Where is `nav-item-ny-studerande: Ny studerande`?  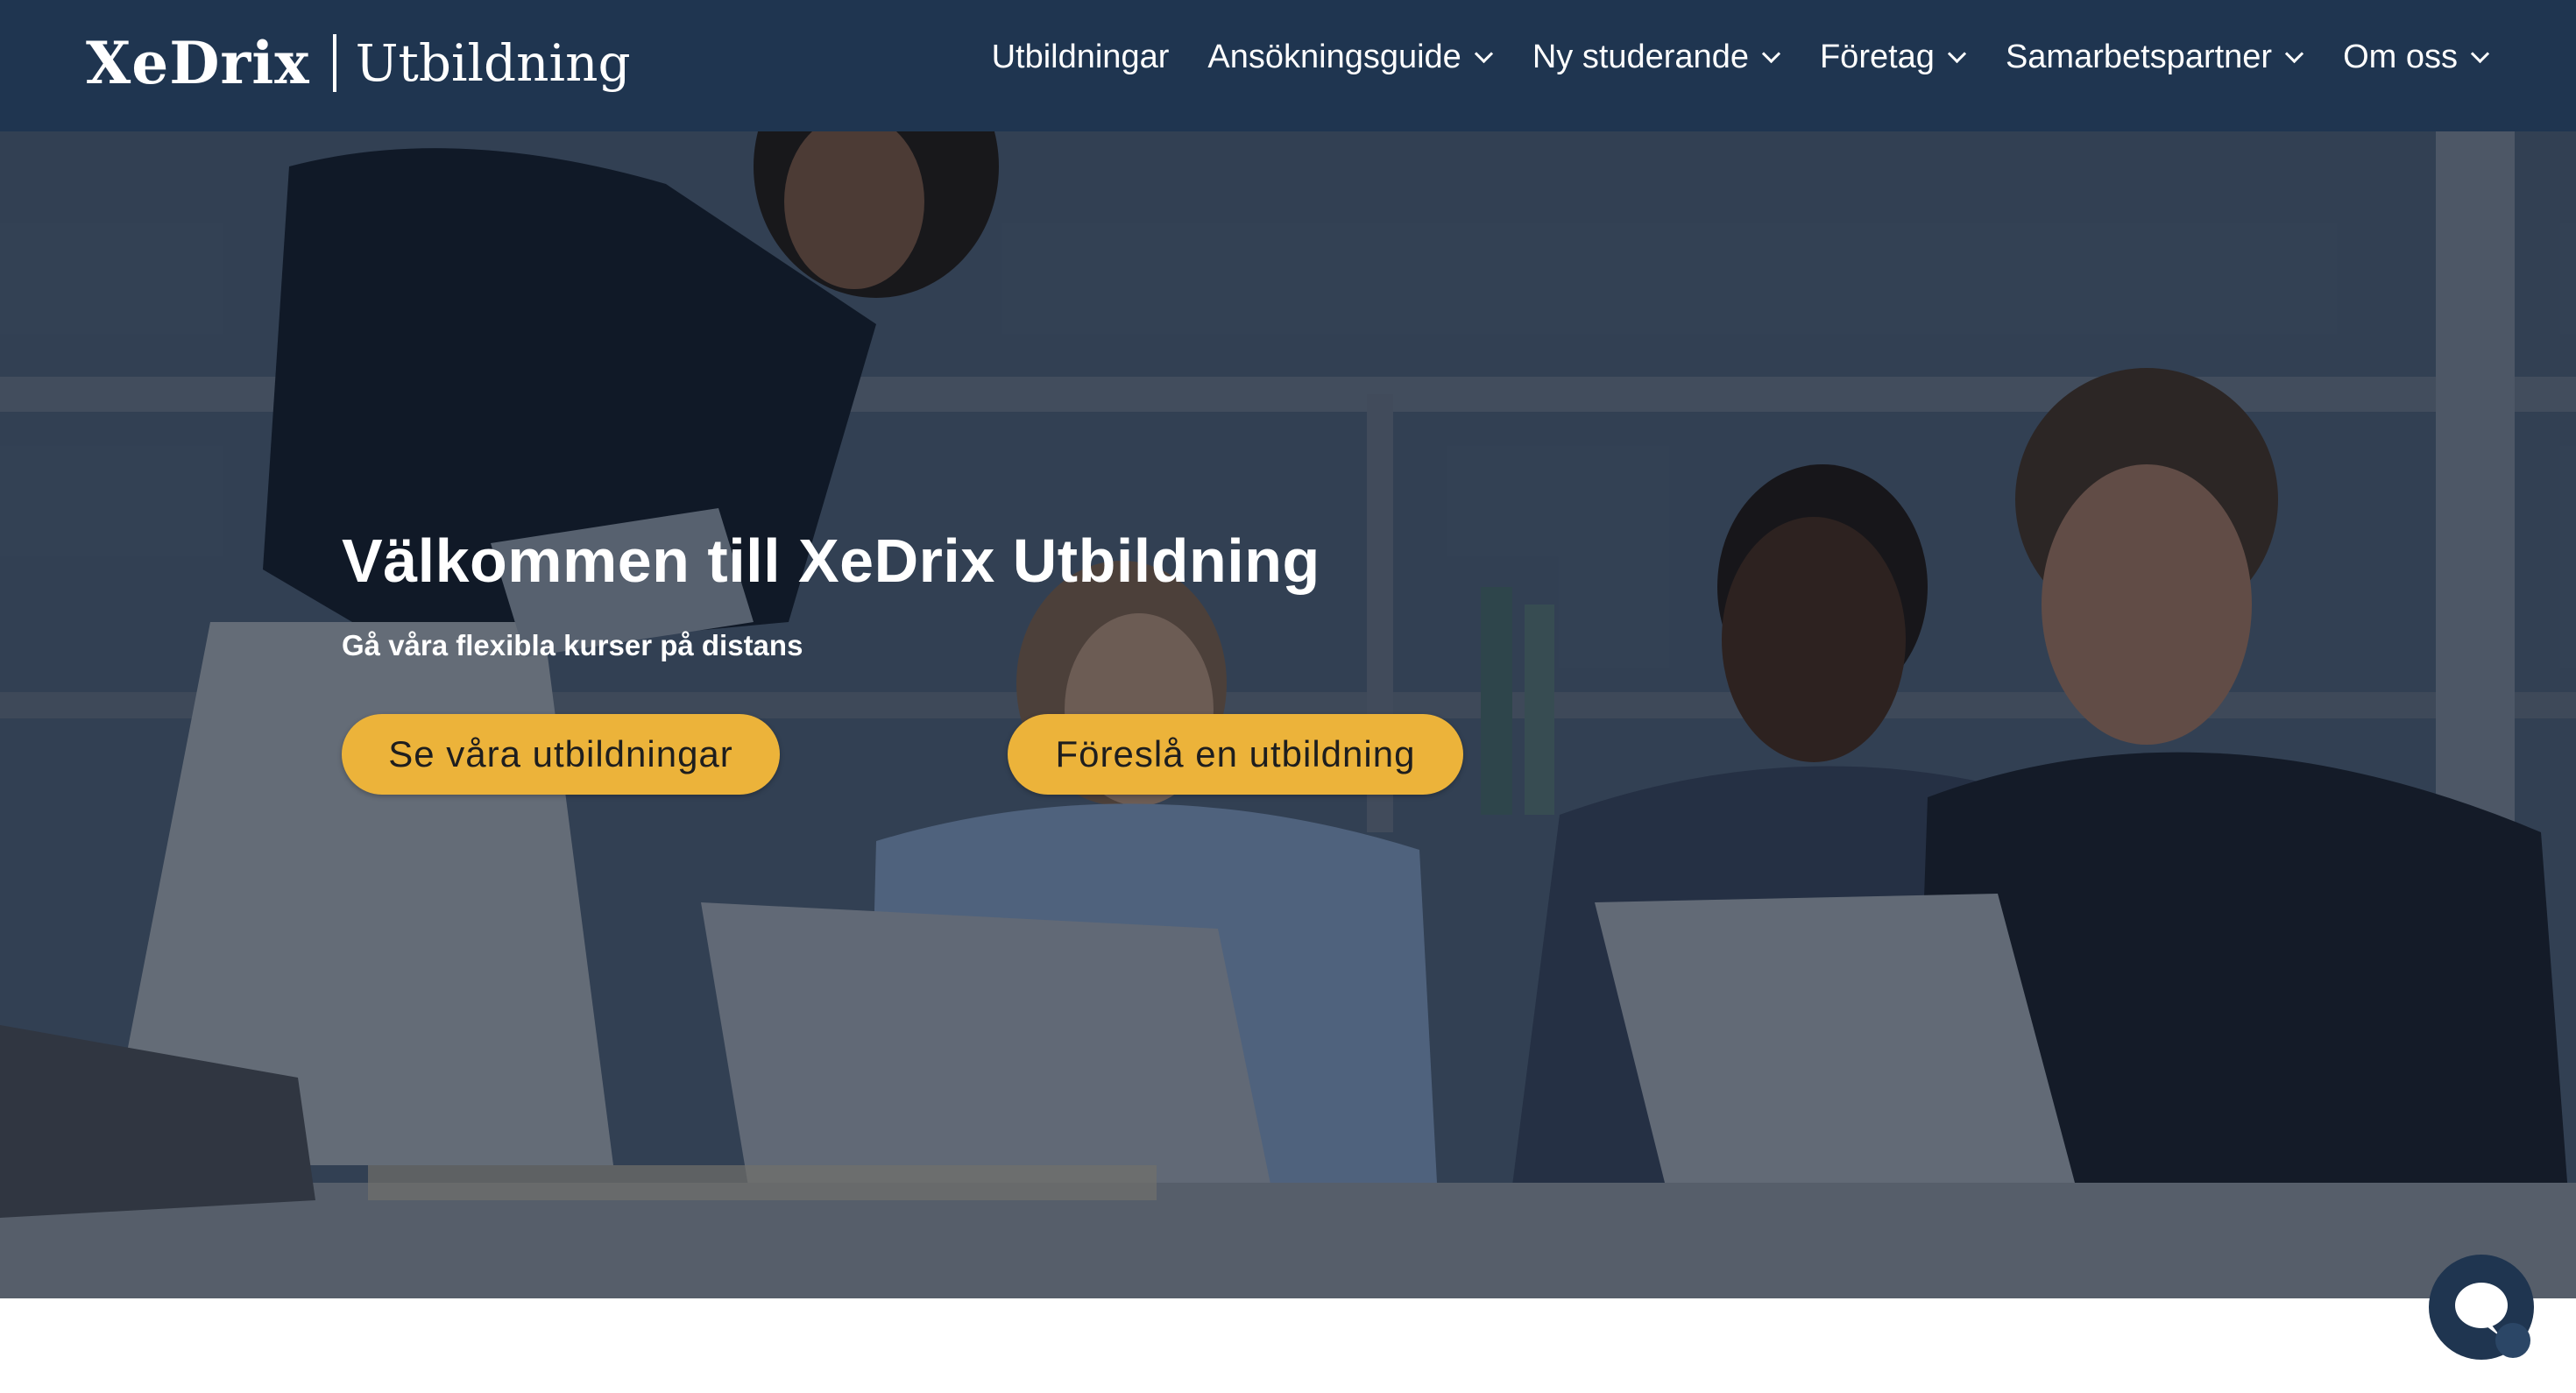 nav-item-ny-studerande: Ny studerande is located at coordinates (1656, 58).